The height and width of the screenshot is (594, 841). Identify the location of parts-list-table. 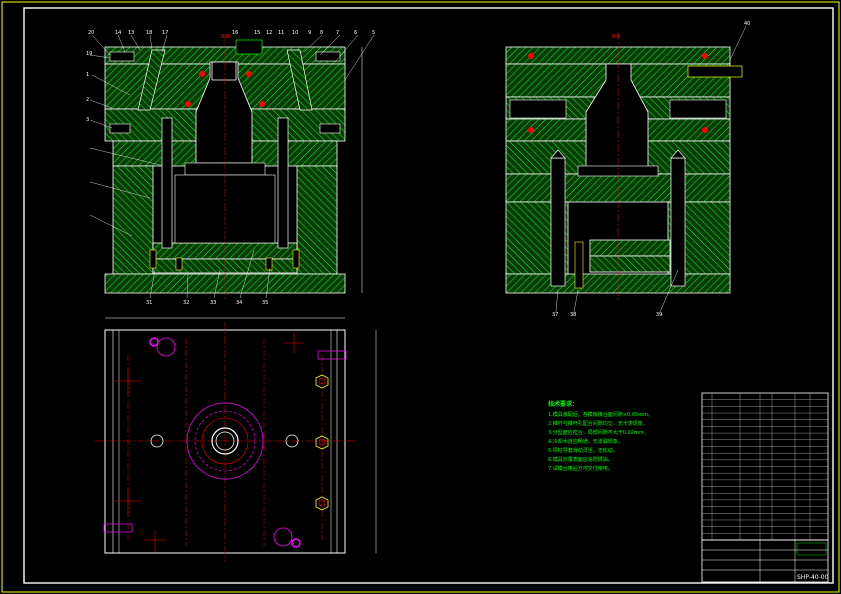
(765, 466).